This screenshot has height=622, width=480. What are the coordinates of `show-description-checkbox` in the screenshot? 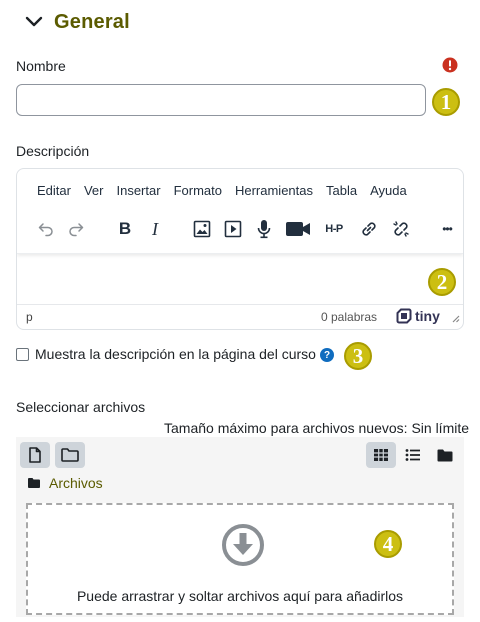 It's located at (22, 354).